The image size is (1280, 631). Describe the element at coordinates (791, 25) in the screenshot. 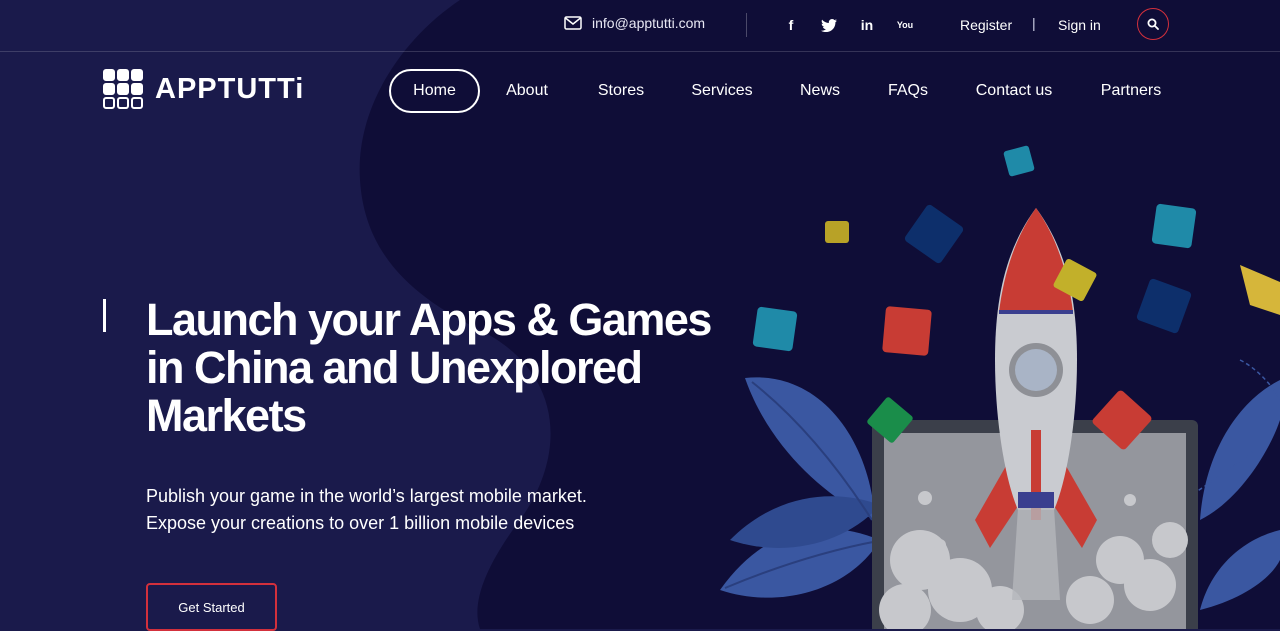

I see `facebook-icon: f` at that location.